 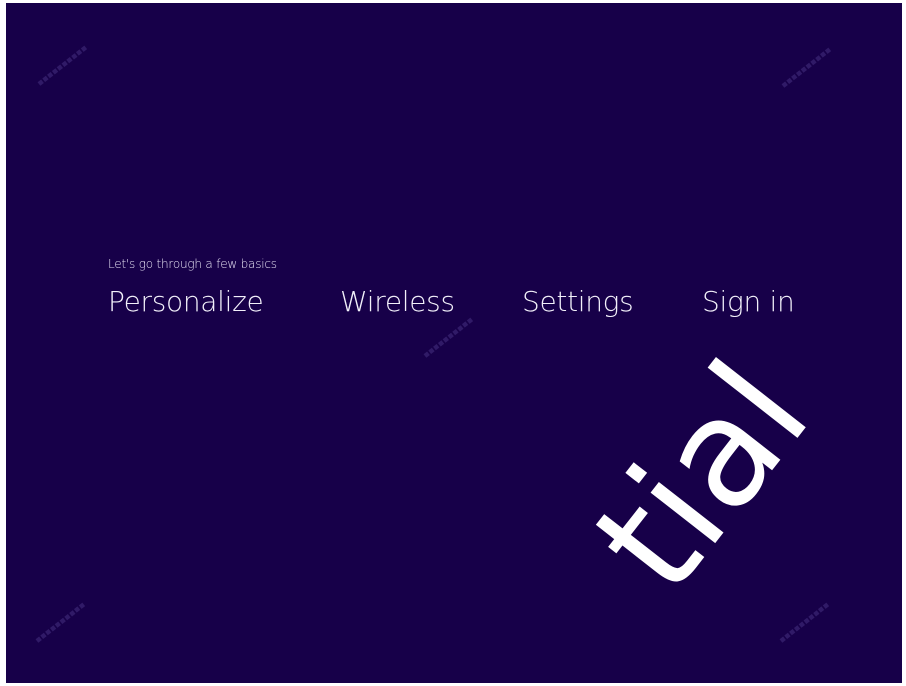 What do you see at coordinates (748, 301) in the screenshot?
I see `step-sign-in: Sign in` at bounding box center [748, 301].